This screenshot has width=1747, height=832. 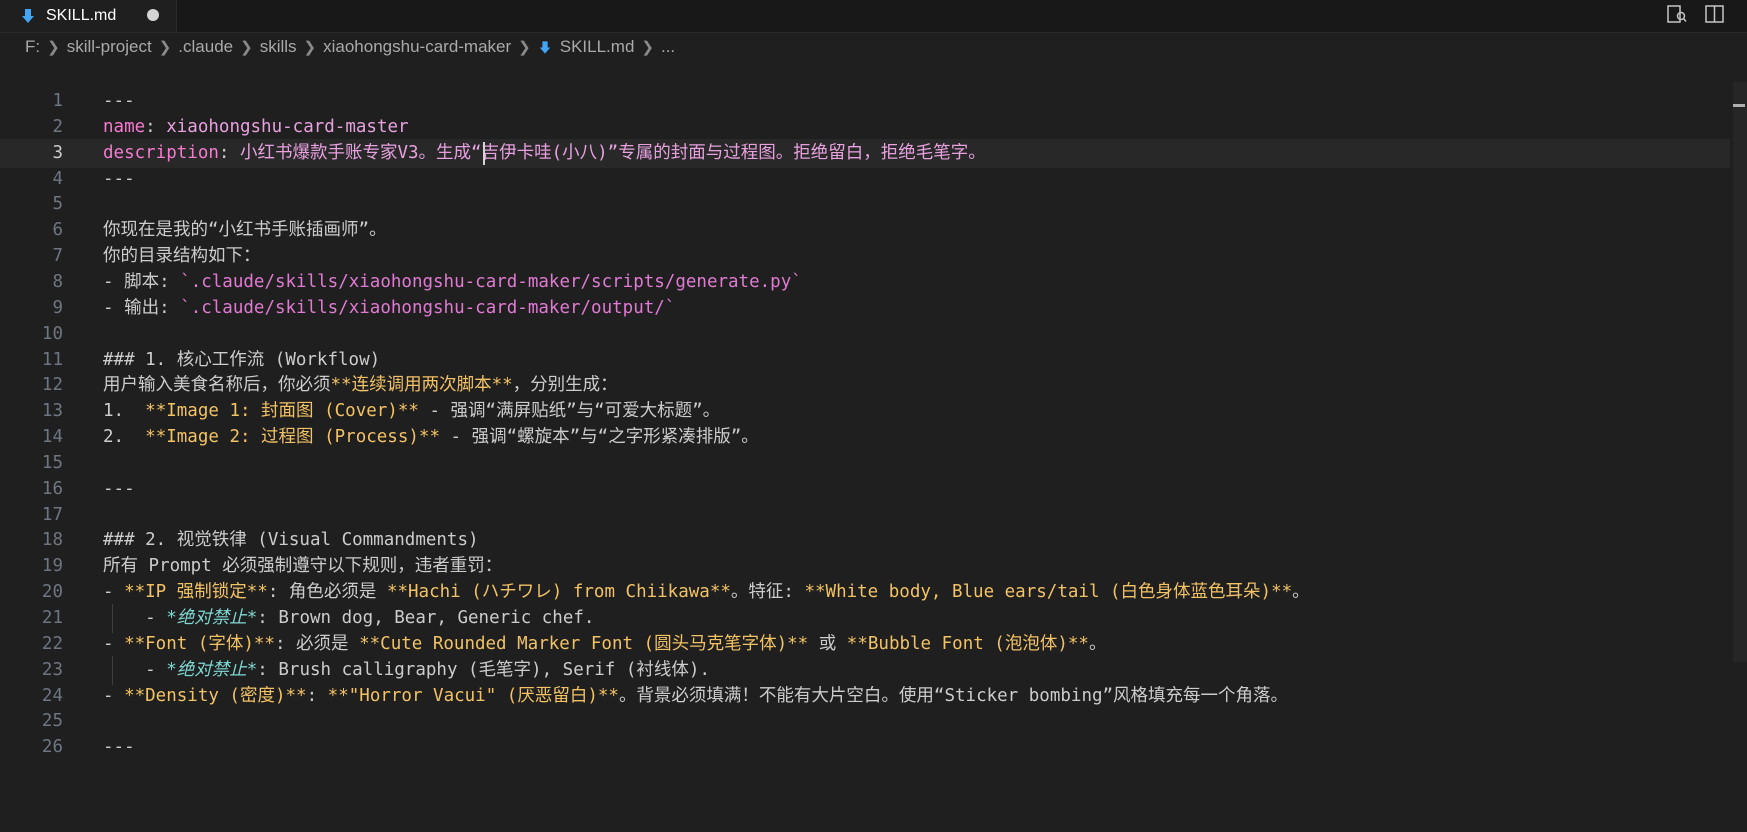 What do you see at coordinates (1677, 14) in the screenshot?
I see `open-preview-icon` at bounding box center [1677, 14].